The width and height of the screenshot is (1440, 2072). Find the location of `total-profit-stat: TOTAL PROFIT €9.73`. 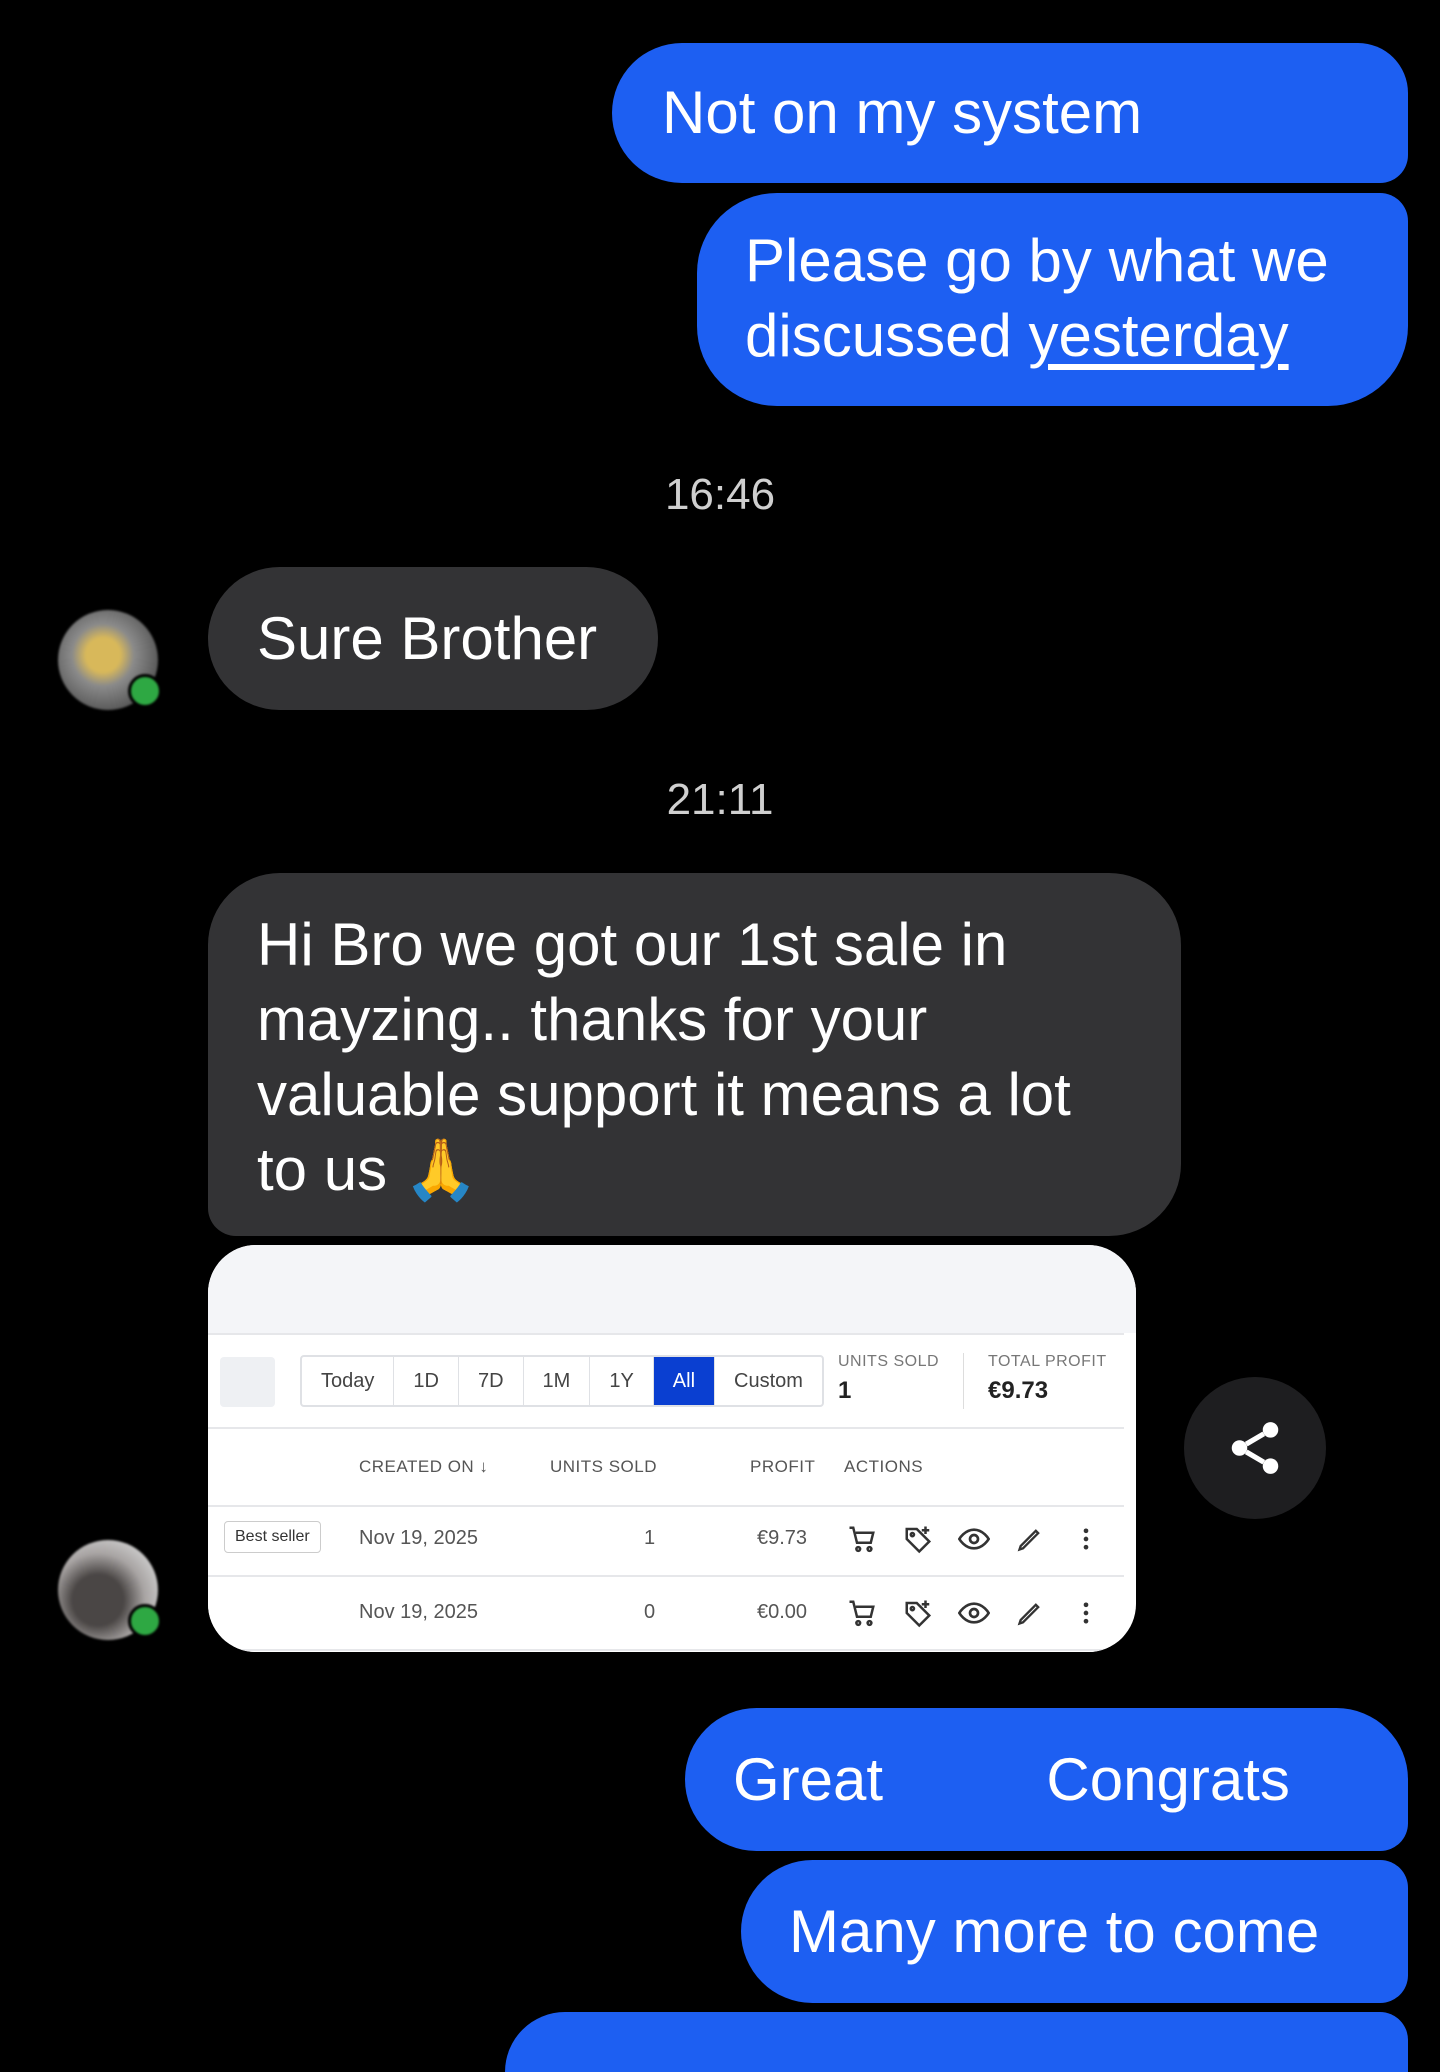

total-profit-stat: TOTAL PROFIT €9.73 is located at coordinates (1047, 1379).